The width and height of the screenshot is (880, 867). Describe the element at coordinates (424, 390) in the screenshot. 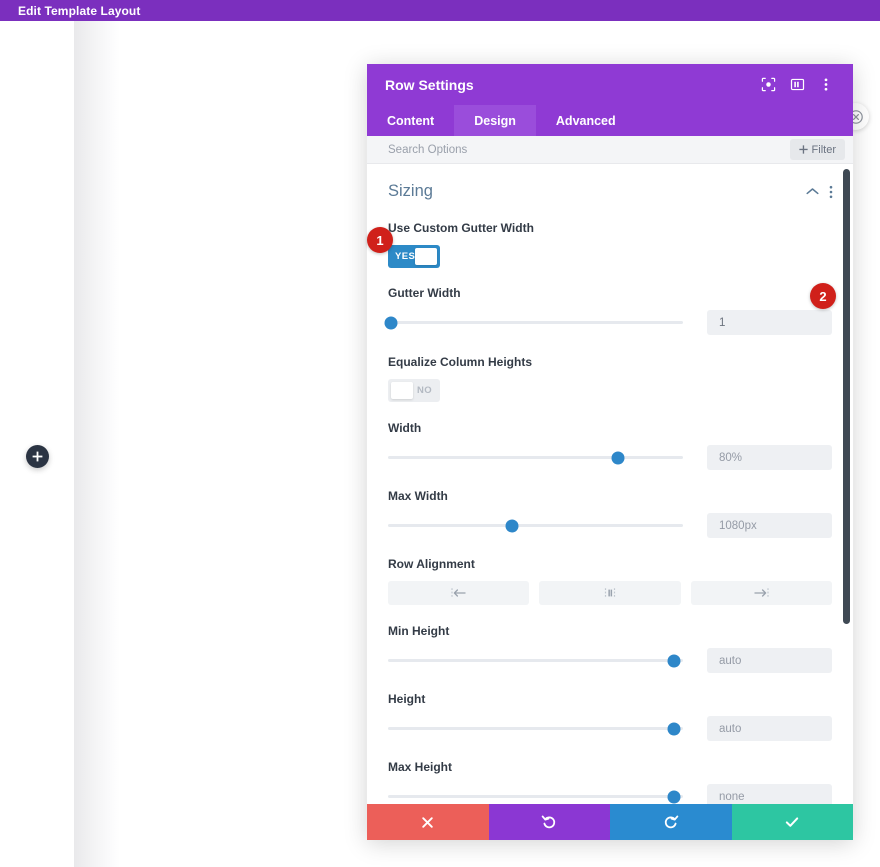

I see `toggle-label-no: NO` at that location.